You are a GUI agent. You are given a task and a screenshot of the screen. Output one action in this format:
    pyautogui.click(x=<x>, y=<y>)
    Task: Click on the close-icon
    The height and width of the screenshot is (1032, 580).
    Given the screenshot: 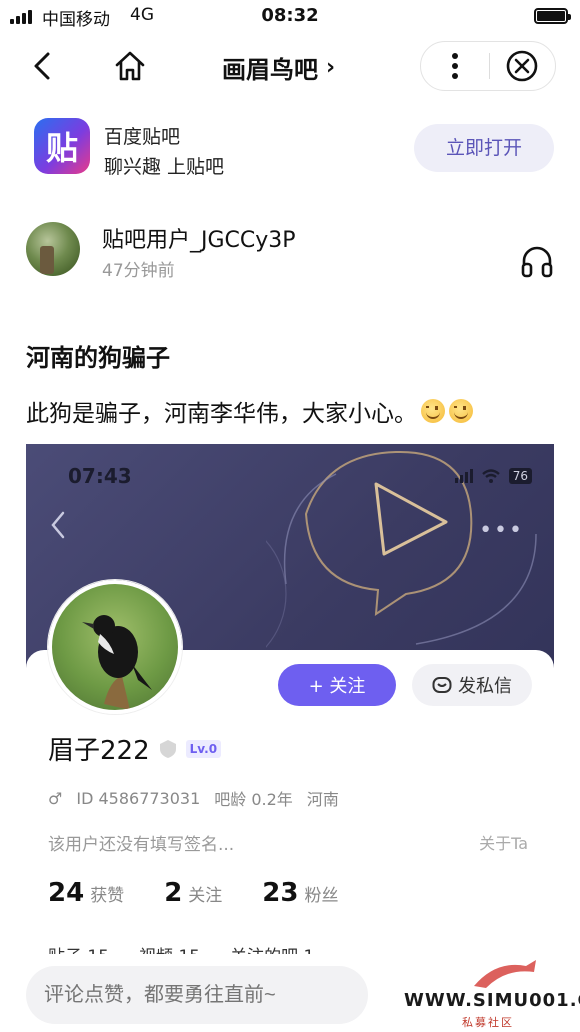 What is the action you would take?
    pyautogui.click(x=522, y=66)
    